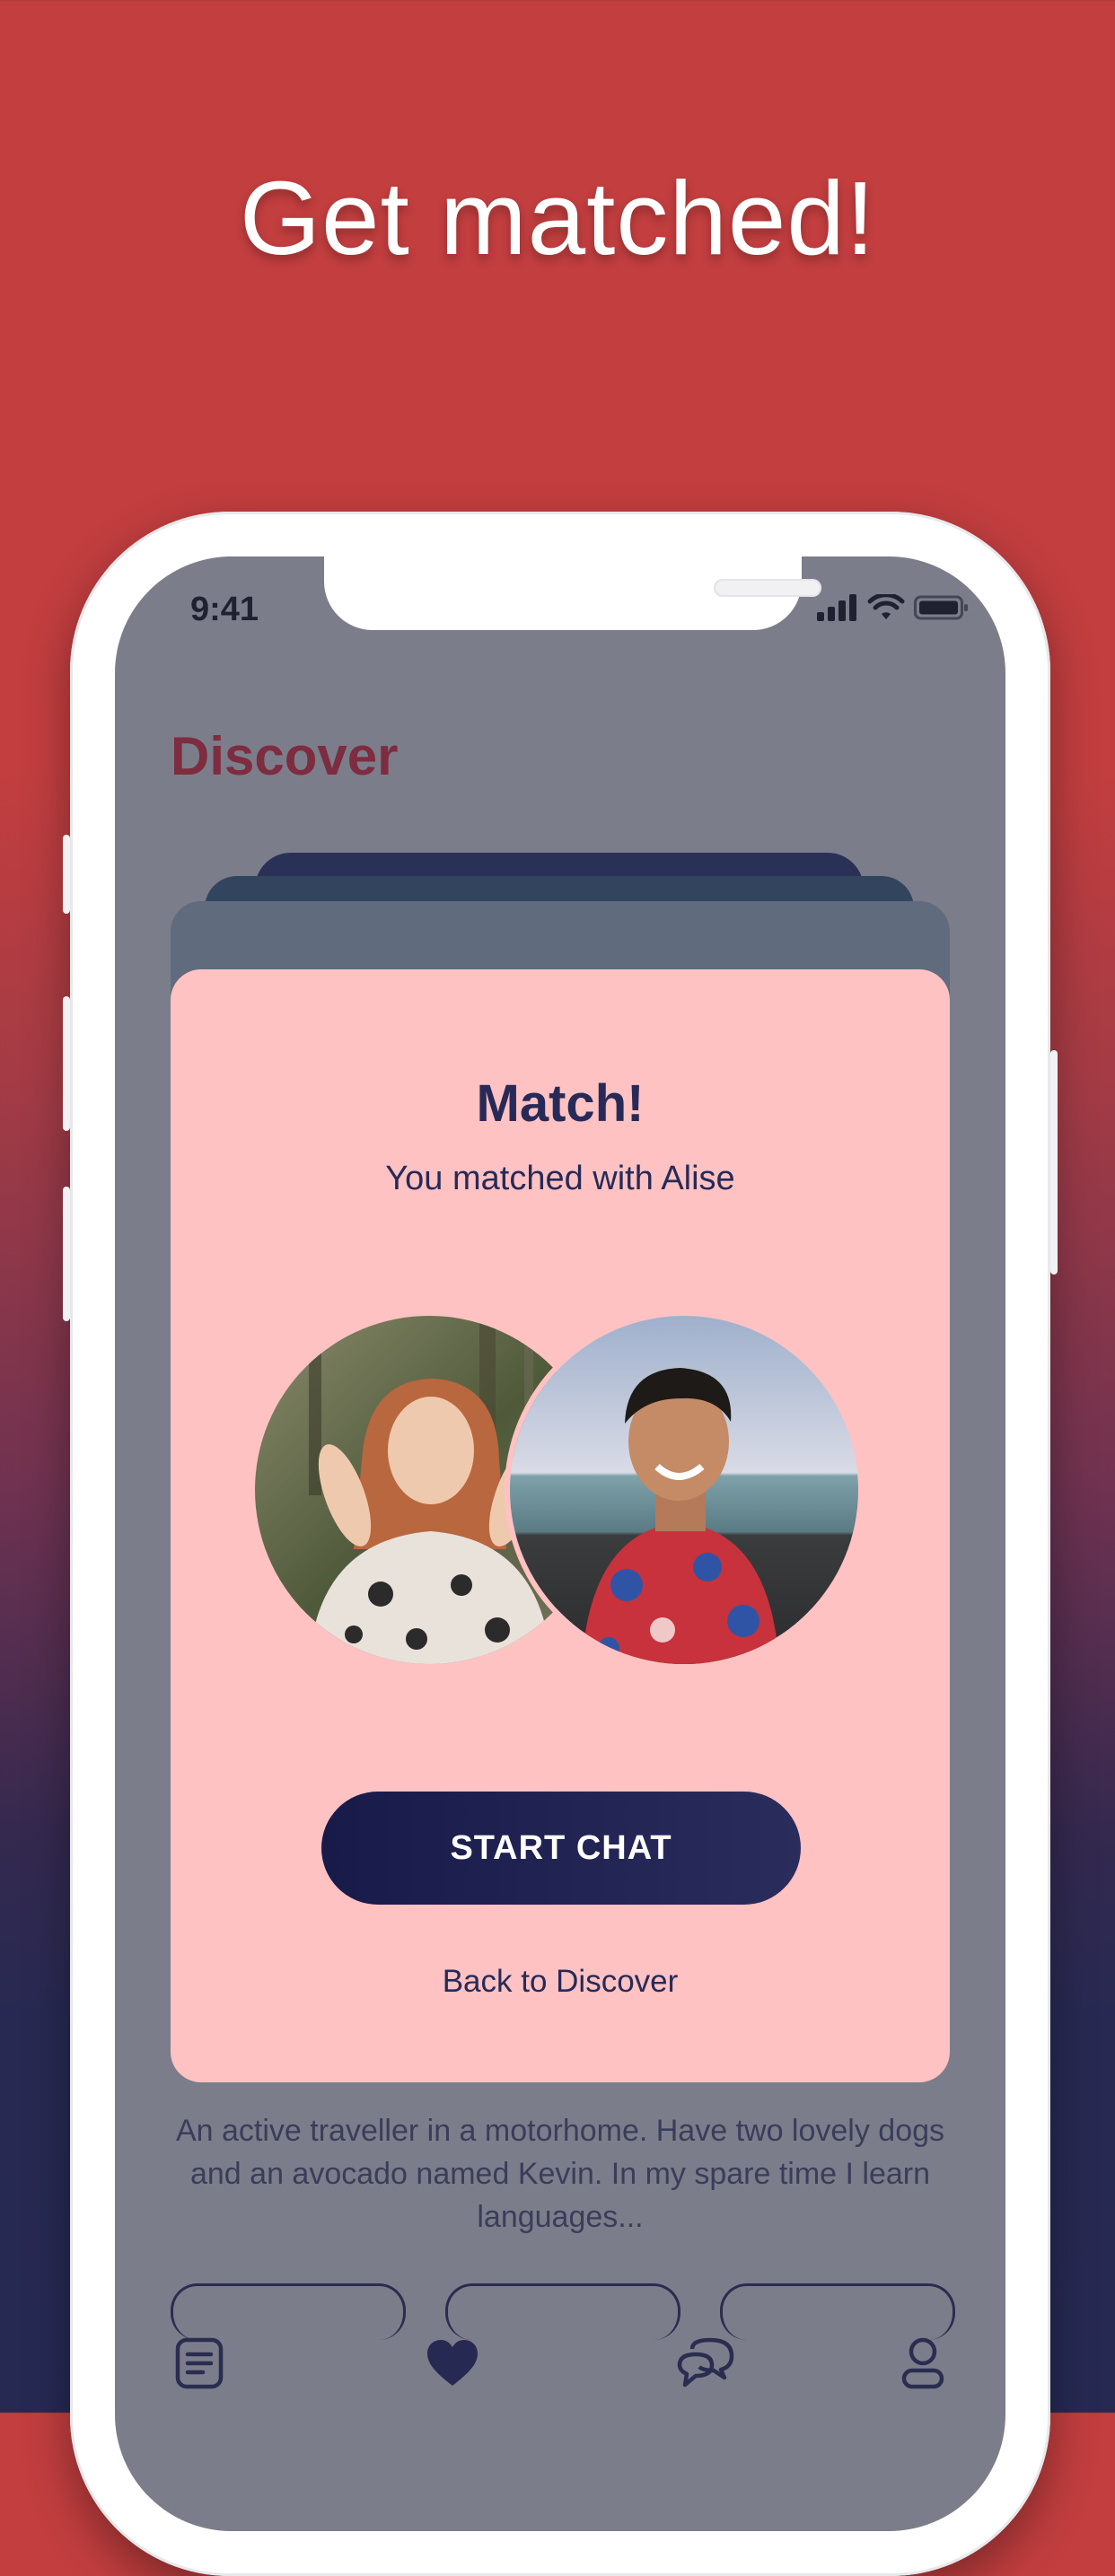 The height and width of the screenshot is (2576, 1115). Describe the element at coordinates (285, 756) in the screenshot. I see `page-title: Discover` at that location.